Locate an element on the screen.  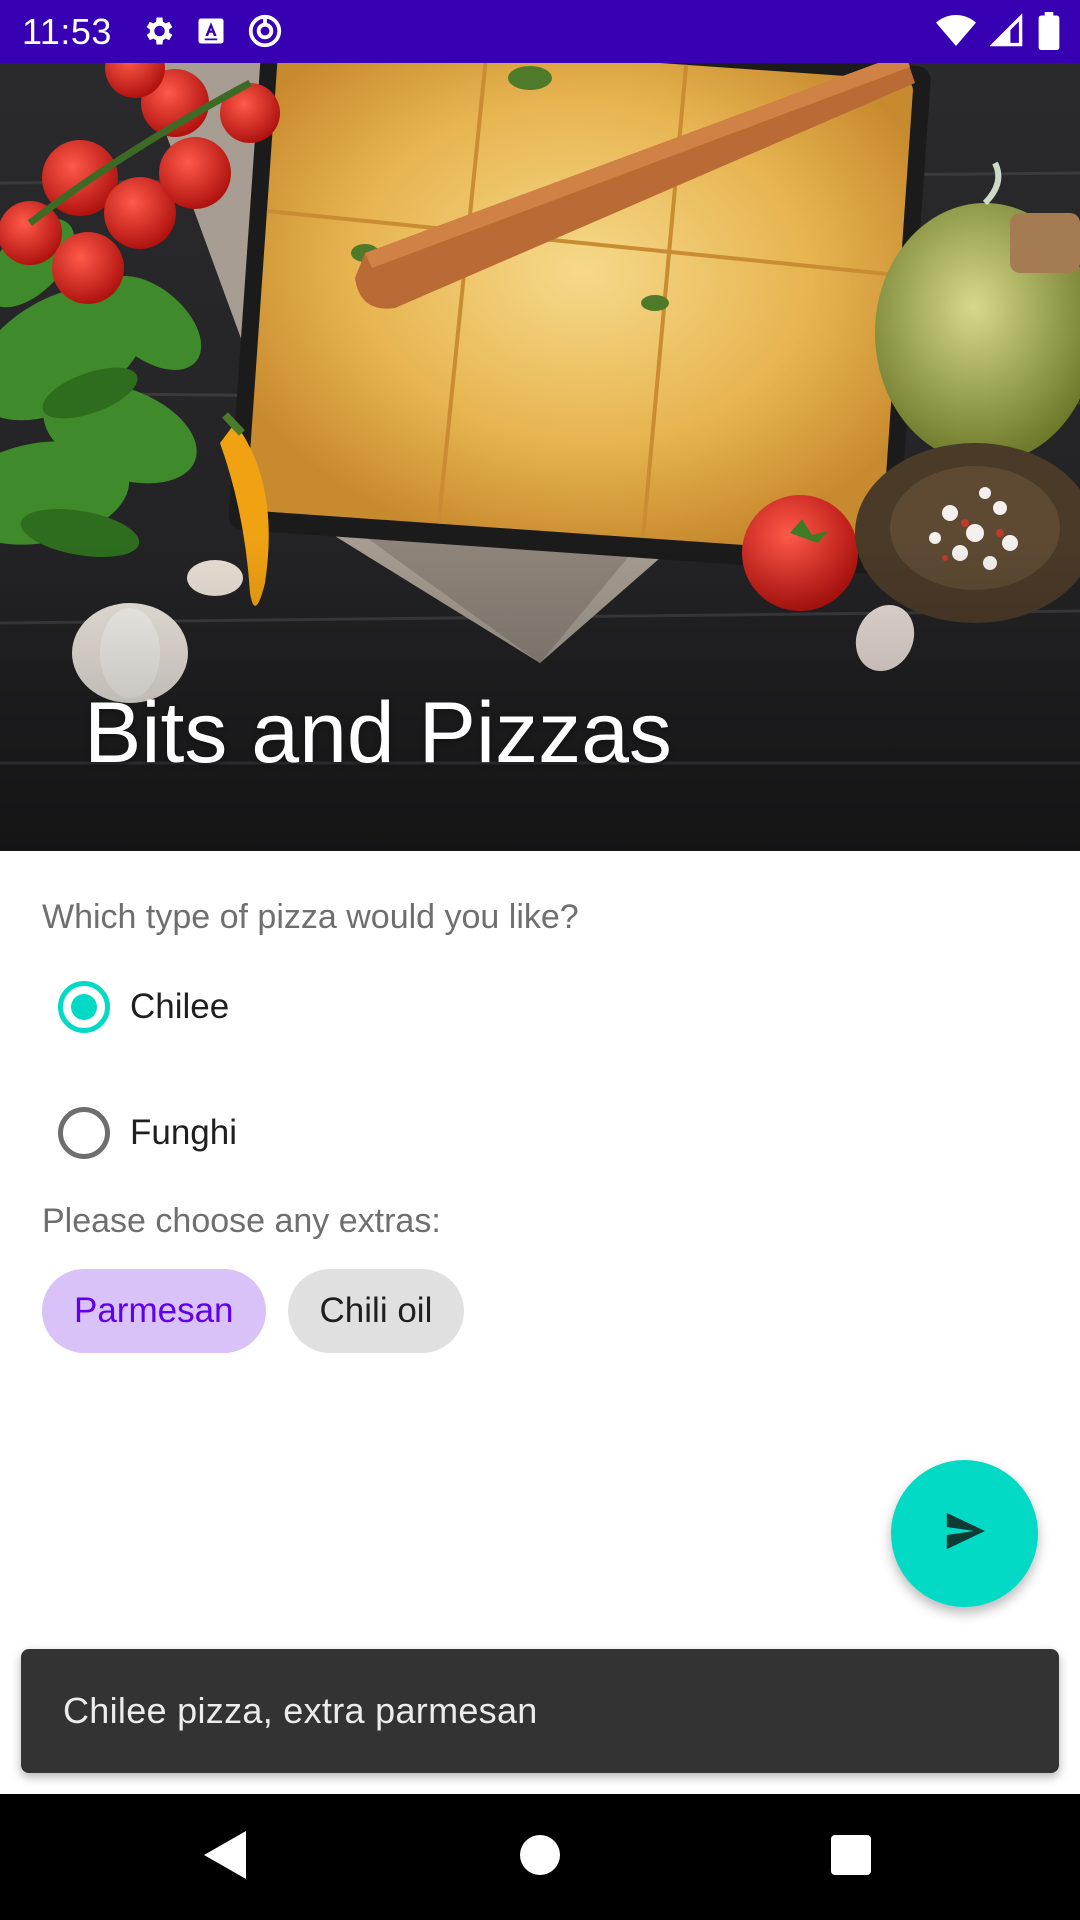
recents-icon is located at coordinates (851, 1857).